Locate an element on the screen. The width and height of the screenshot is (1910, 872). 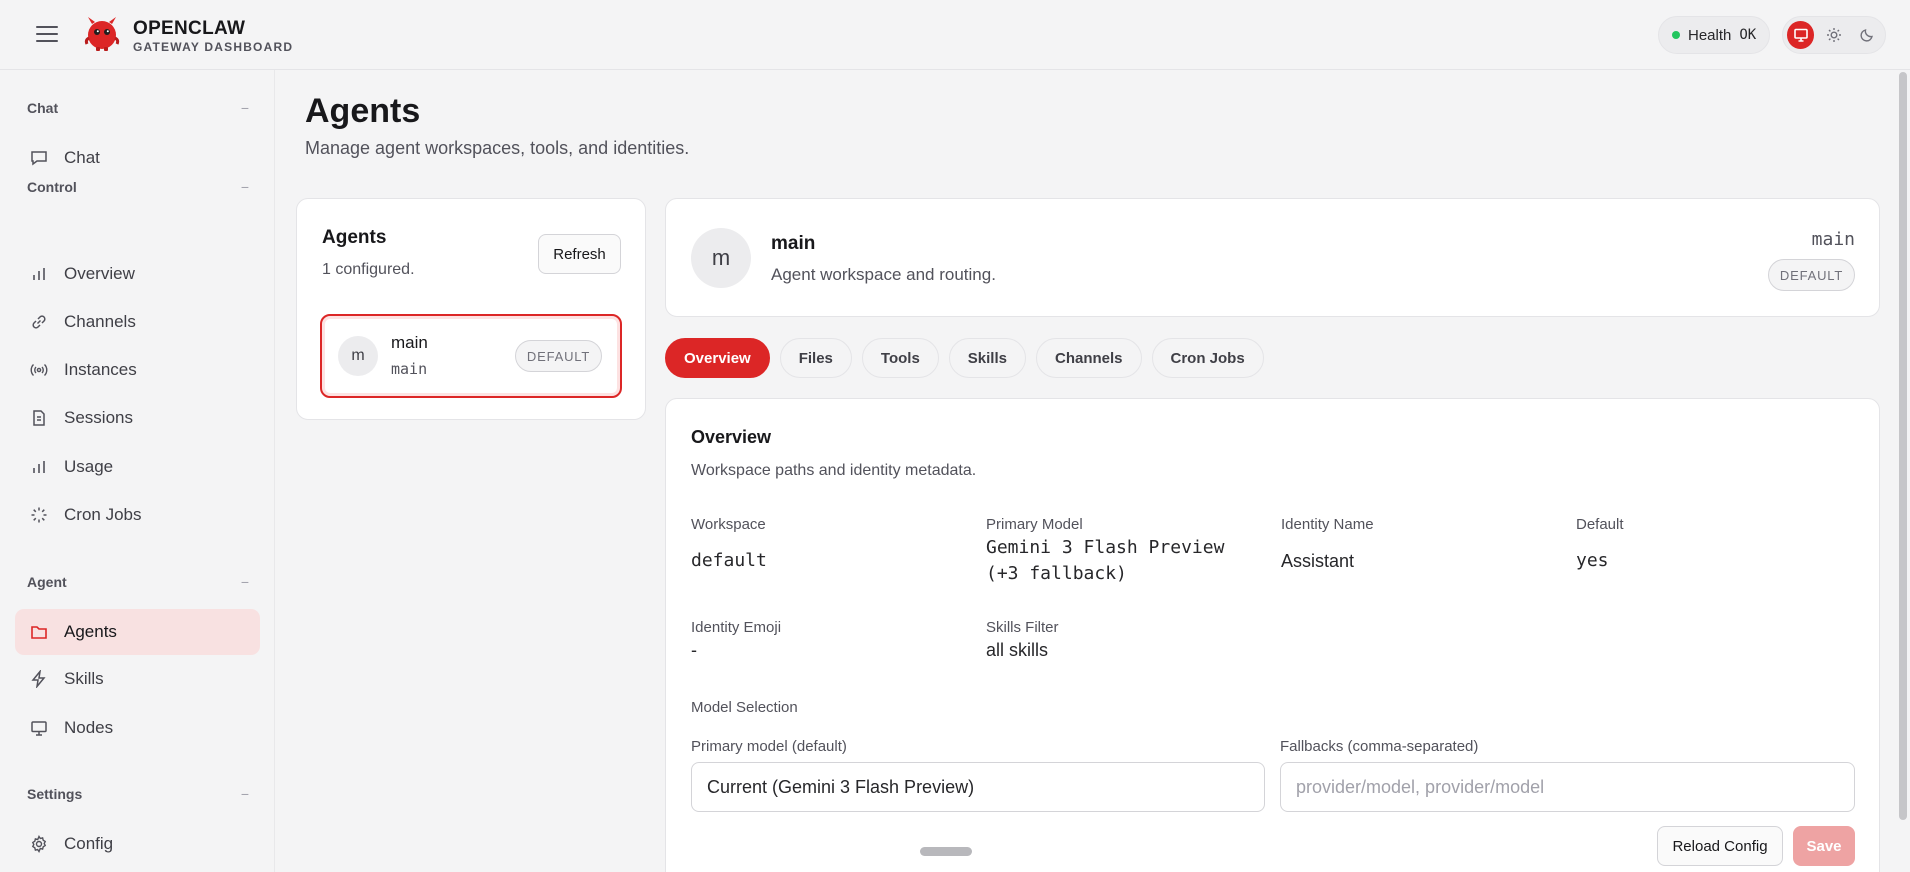
sidebar-item-overview: Overview is located at coordinates (137, 274).